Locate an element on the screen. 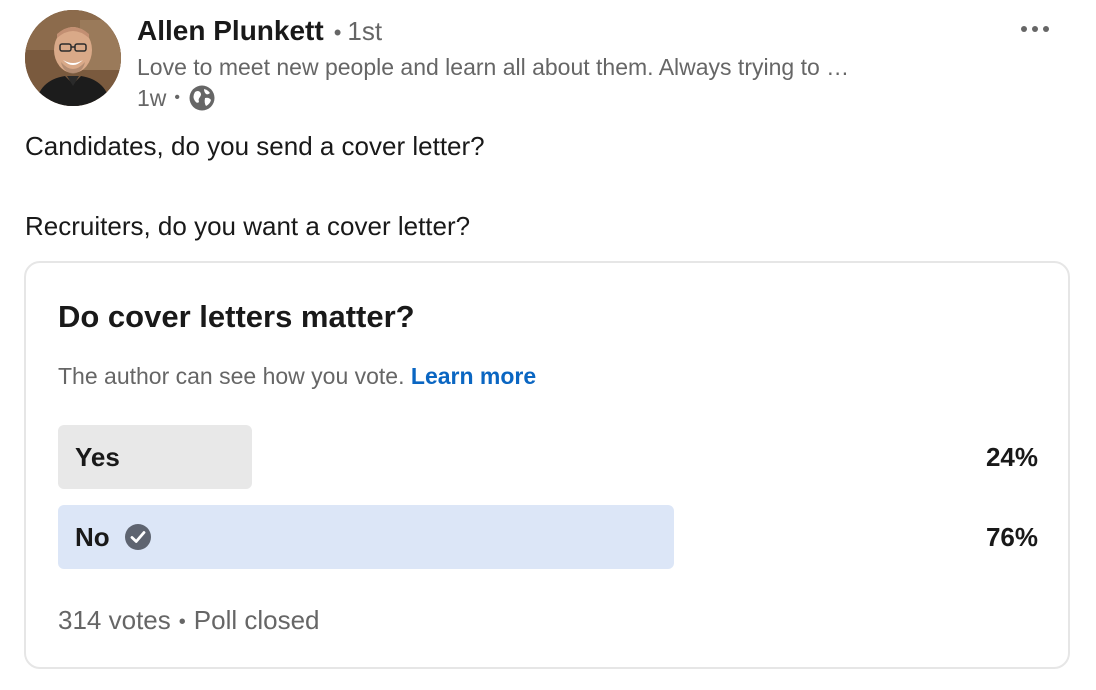  poll-privacy-text: The author can see how you vote. is located at coordinates (231, 376).